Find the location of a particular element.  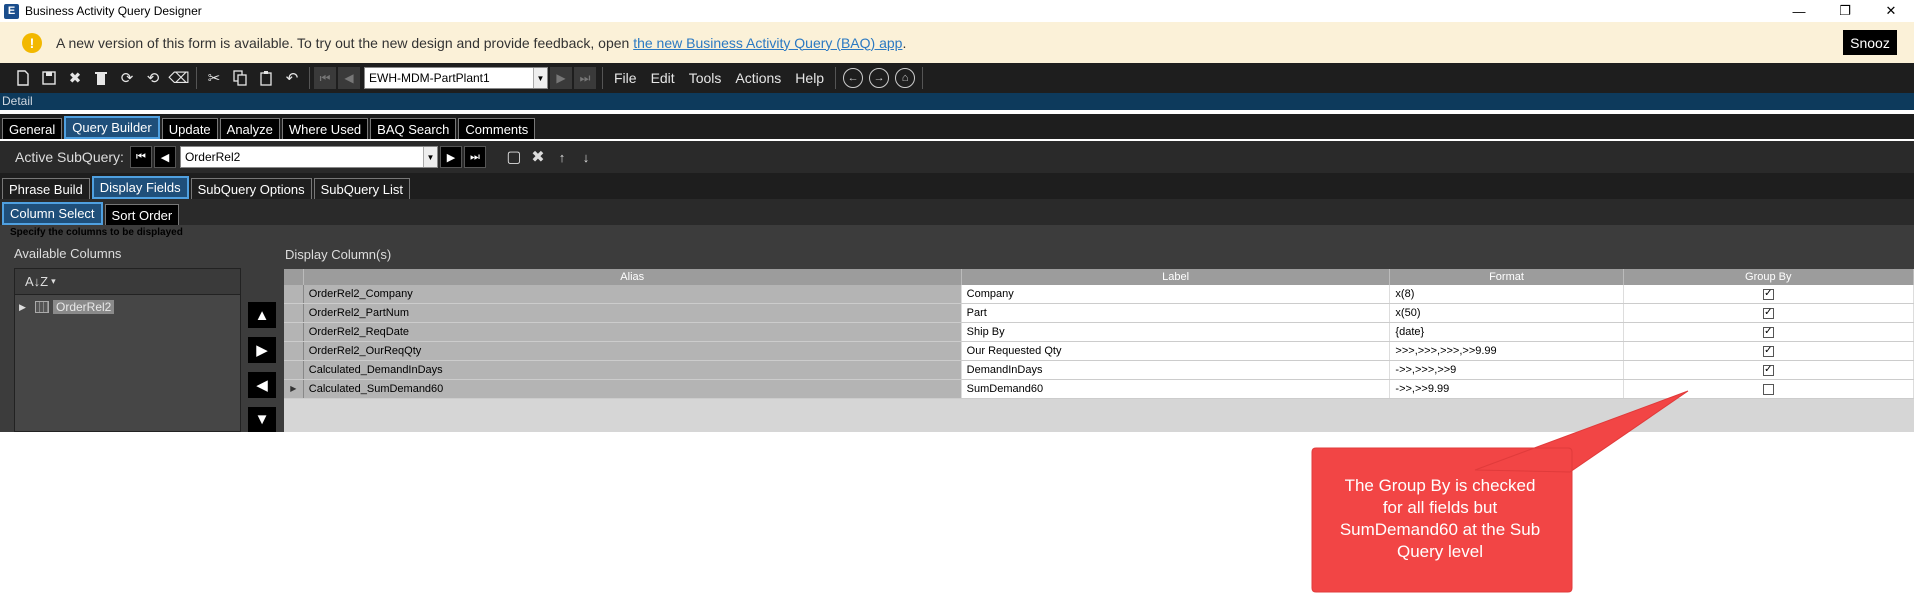

copy-icon is located at coordinates (240, 78).